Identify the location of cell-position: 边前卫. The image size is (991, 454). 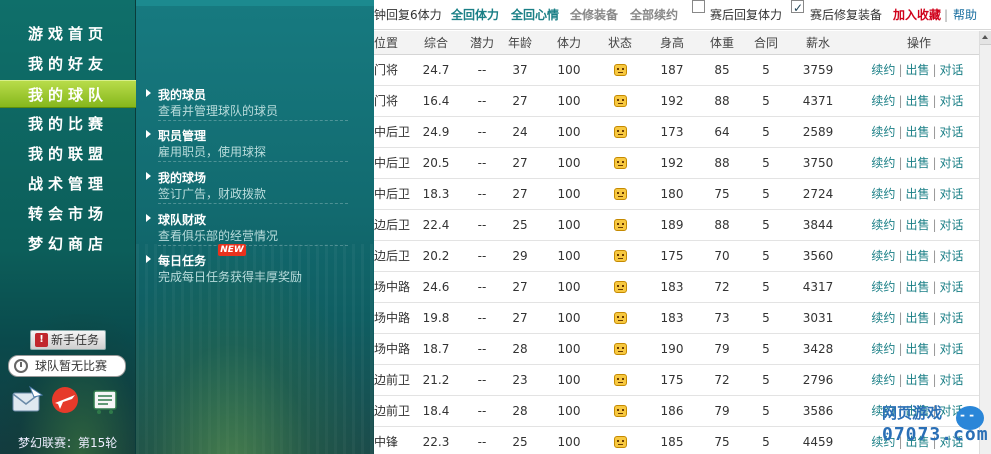
(392, 380).